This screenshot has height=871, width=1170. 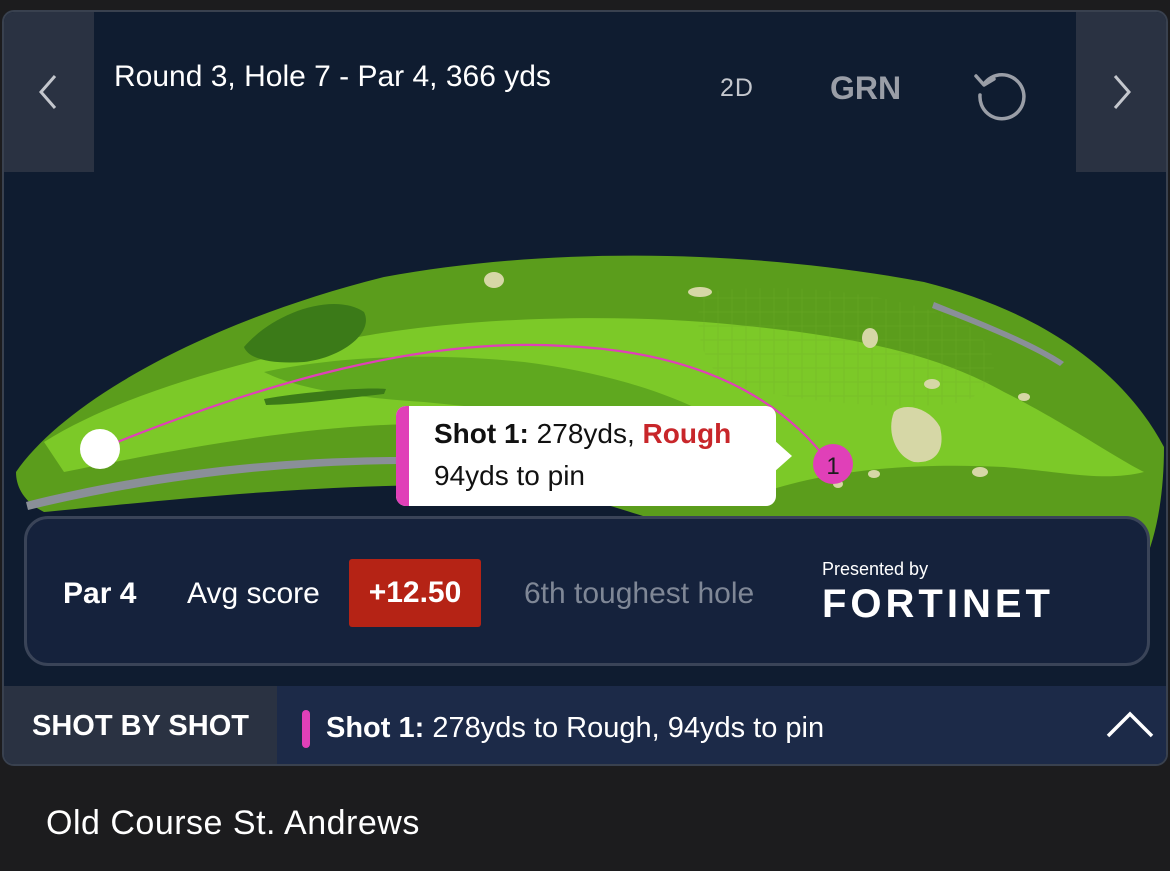 I want to click on toughness-rank: 6th toughest hole, so click(x=639, y=593).